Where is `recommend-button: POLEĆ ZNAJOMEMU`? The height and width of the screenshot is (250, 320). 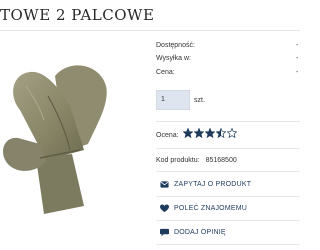 recommend-button: POLEĆ ZNAJOMEMU is located at coordinates (203, 208).